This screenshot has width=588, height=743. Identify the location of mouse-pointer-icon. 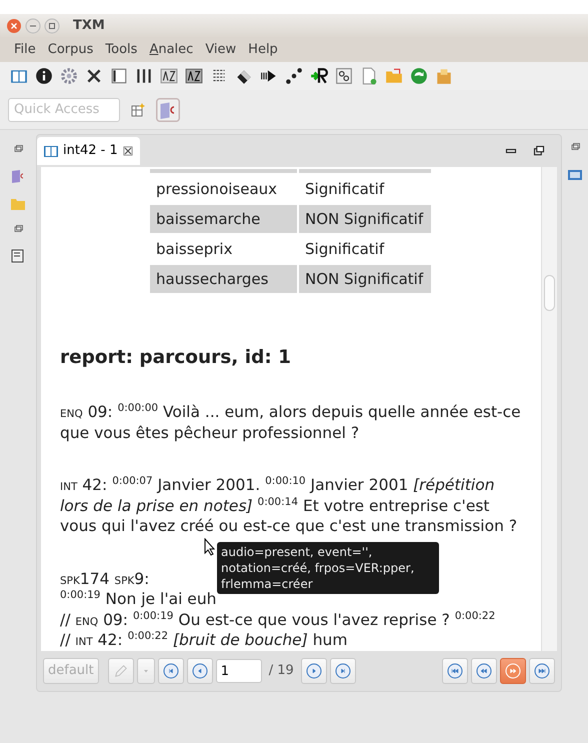
(210, 547).